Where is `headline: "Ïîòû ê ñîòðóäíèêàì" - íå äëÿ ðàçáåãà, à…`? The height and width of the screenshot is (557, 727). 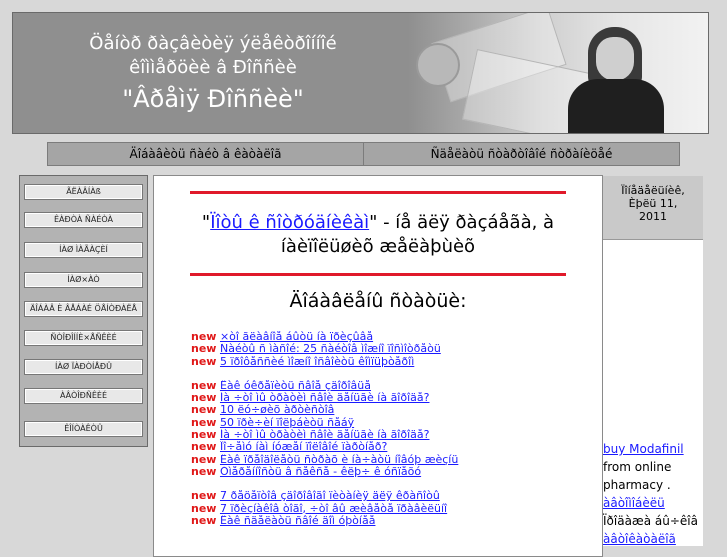
headline: "Ïîòû ê ñîòðóäíèêàì" - íå äëÿ ðàçáåãà, à… is located at coordinates (378, 235).